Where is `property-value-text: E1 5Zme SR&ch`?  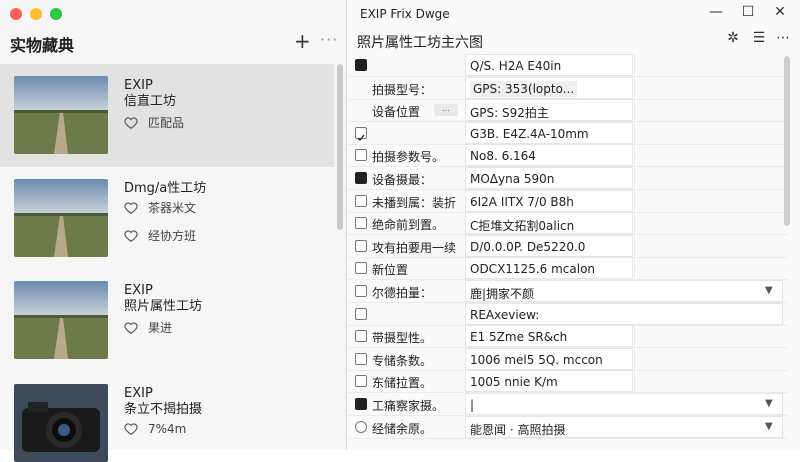 property-value-text: E1 5Zme SR&ch is located at coordinates (519, 337).